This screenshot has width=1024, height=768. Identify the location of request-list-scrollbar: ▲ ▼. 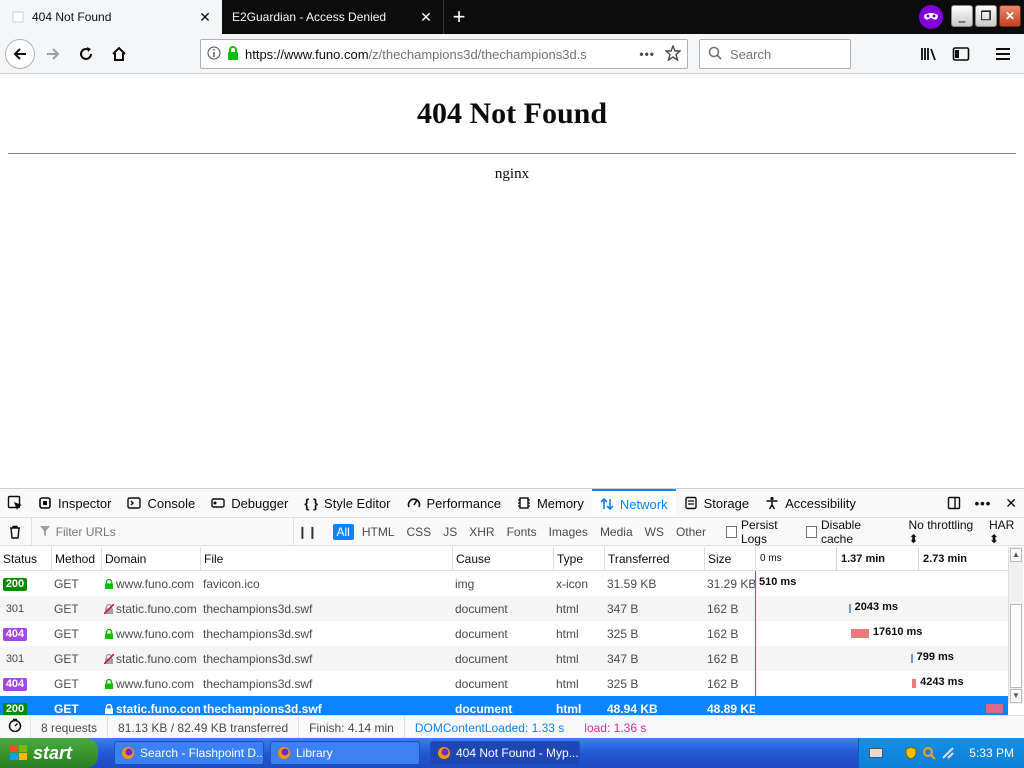
(1015, 625).